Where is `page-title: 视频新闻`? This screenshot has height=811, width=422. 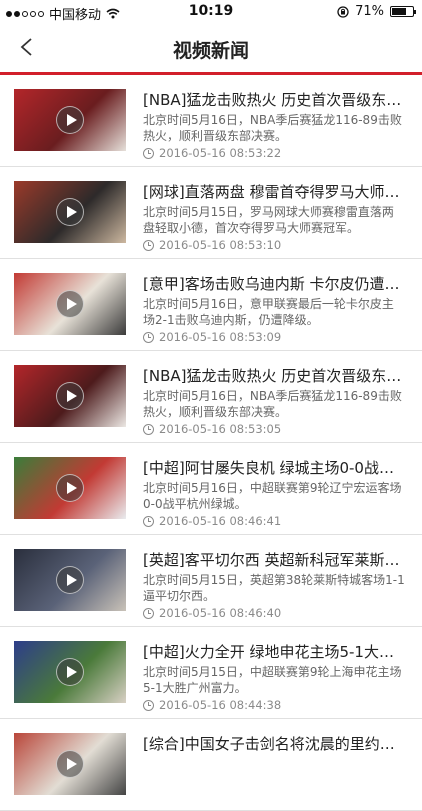
page-title: 视频新闻 is located at coordinates (210, 51).